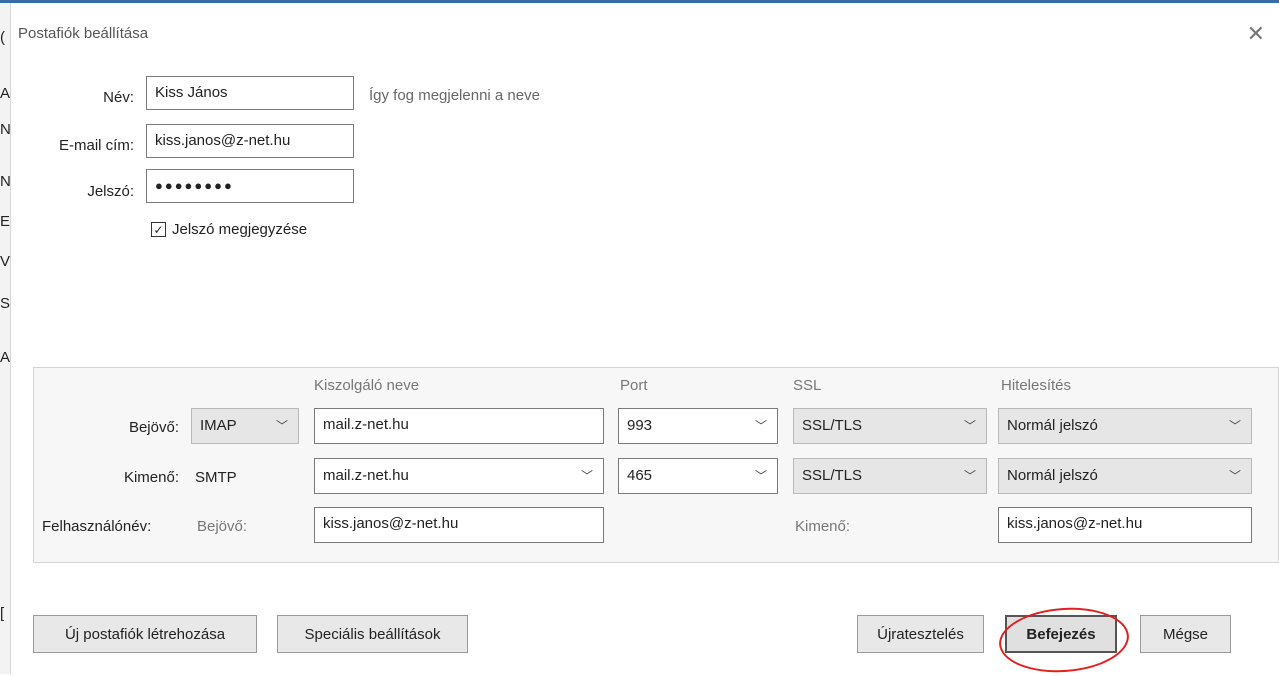 The height and width of the screenshot is (676, 1279). I want to click on password-label: Jelszó:, so click(110, 191).